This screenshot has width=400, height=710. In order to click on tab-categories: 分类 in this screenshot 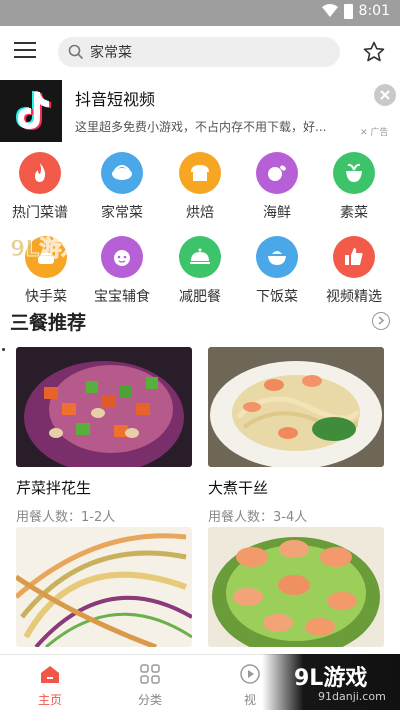, I will do `click(150, 682)`.